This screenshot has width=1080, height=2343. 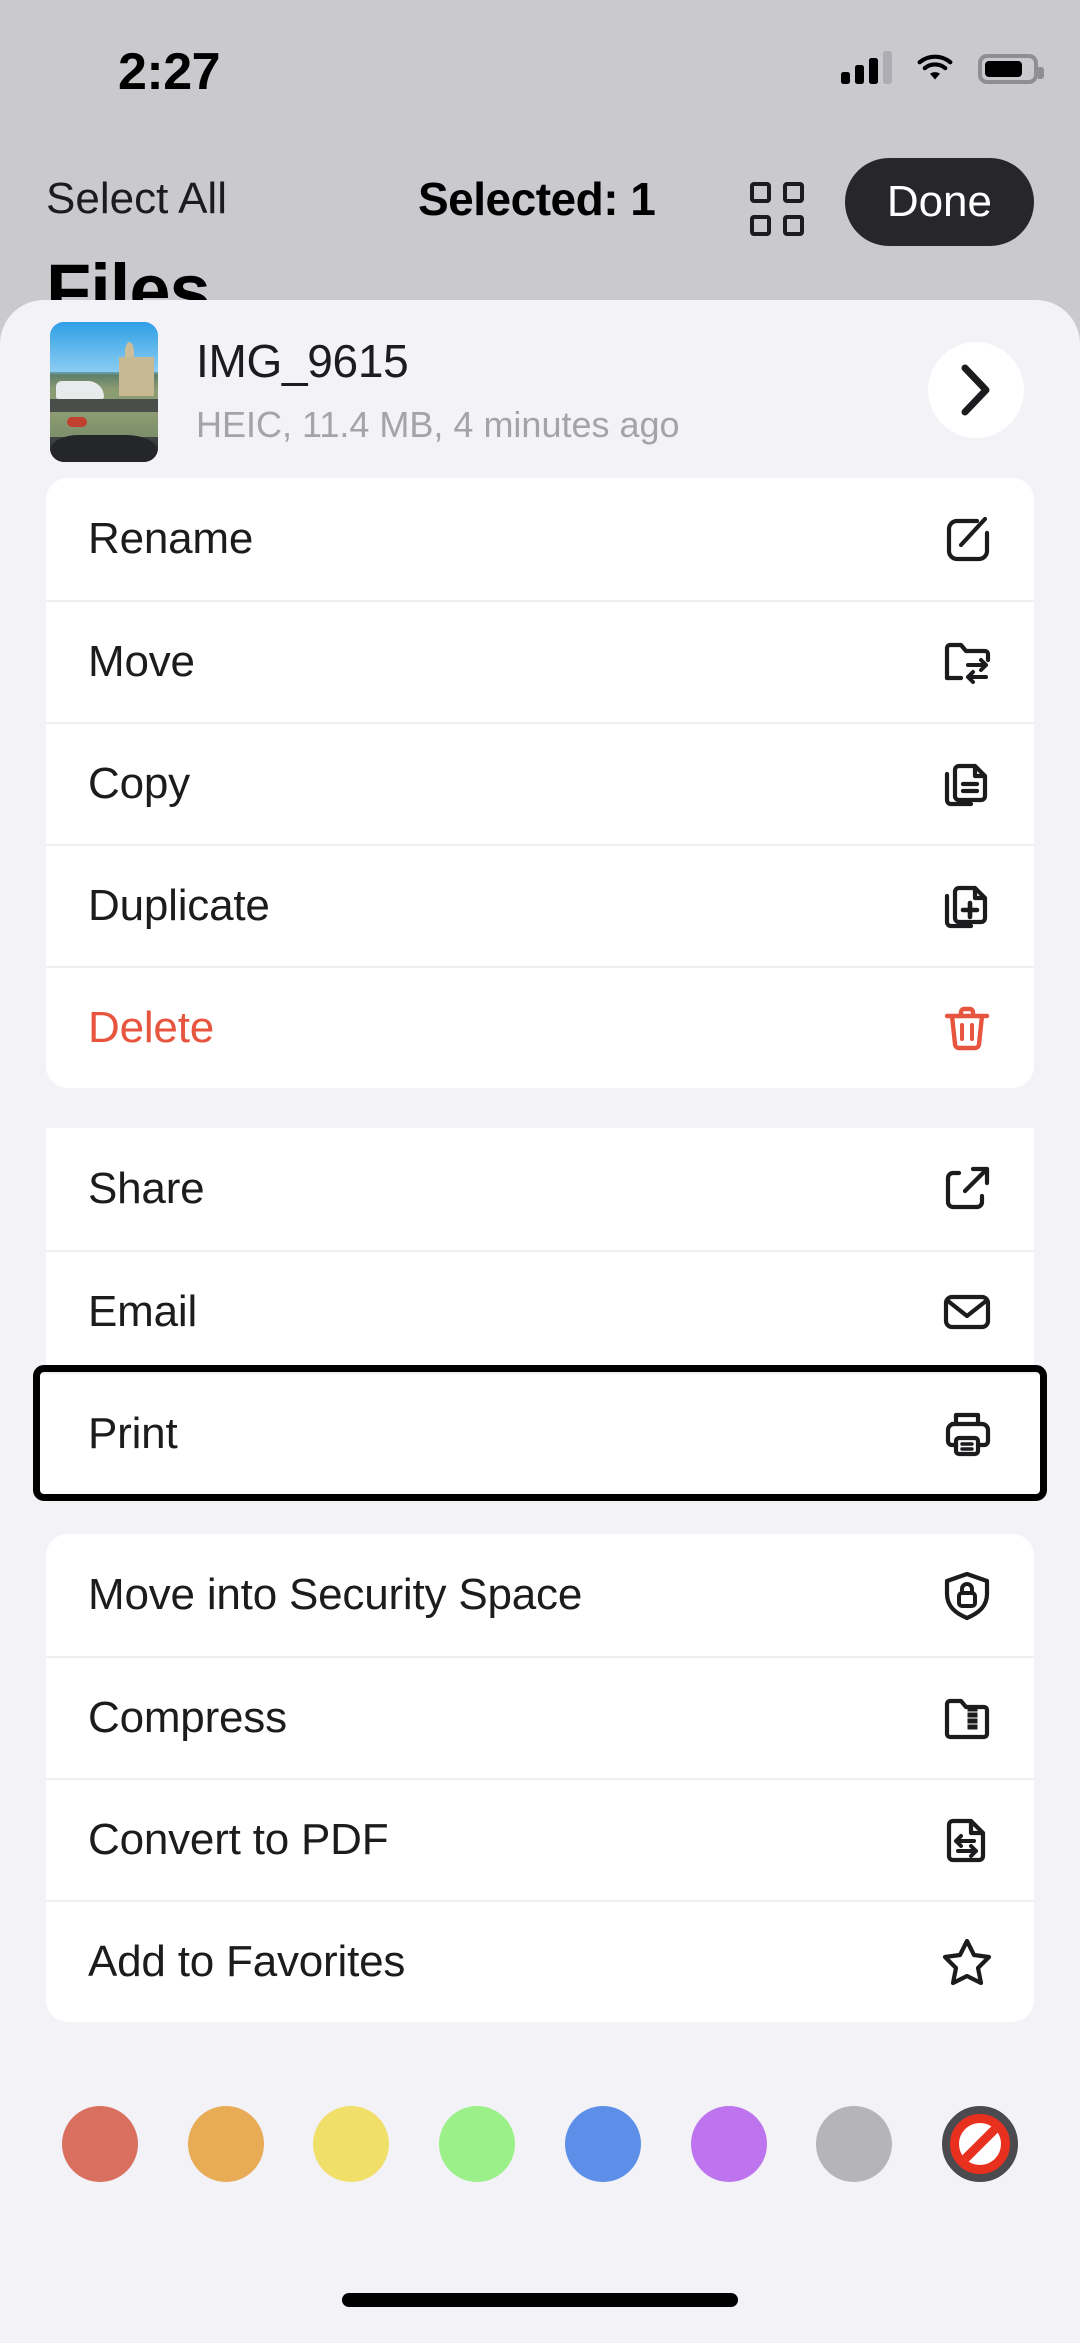 I want to click on selected-count-label: Selected: 1, so click(x=537, y=199).